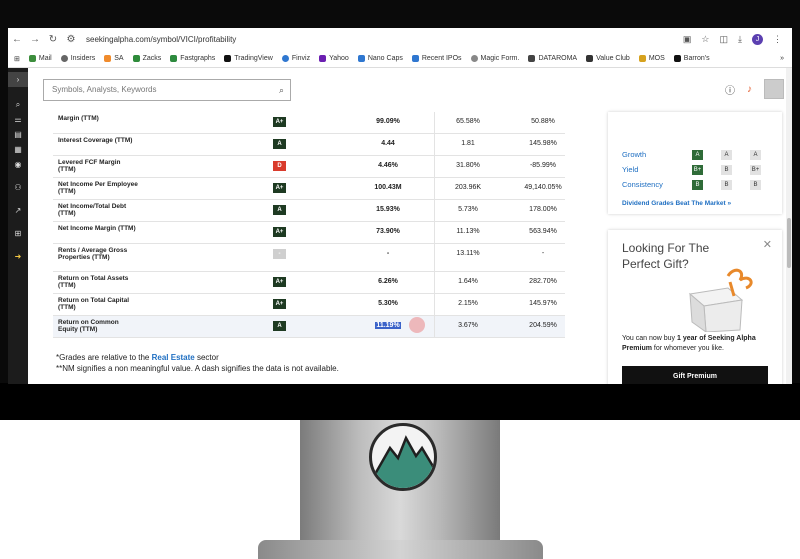 This screenshot has height=559, width=800. I want to click on grade-box: B+, so click(755, 170).